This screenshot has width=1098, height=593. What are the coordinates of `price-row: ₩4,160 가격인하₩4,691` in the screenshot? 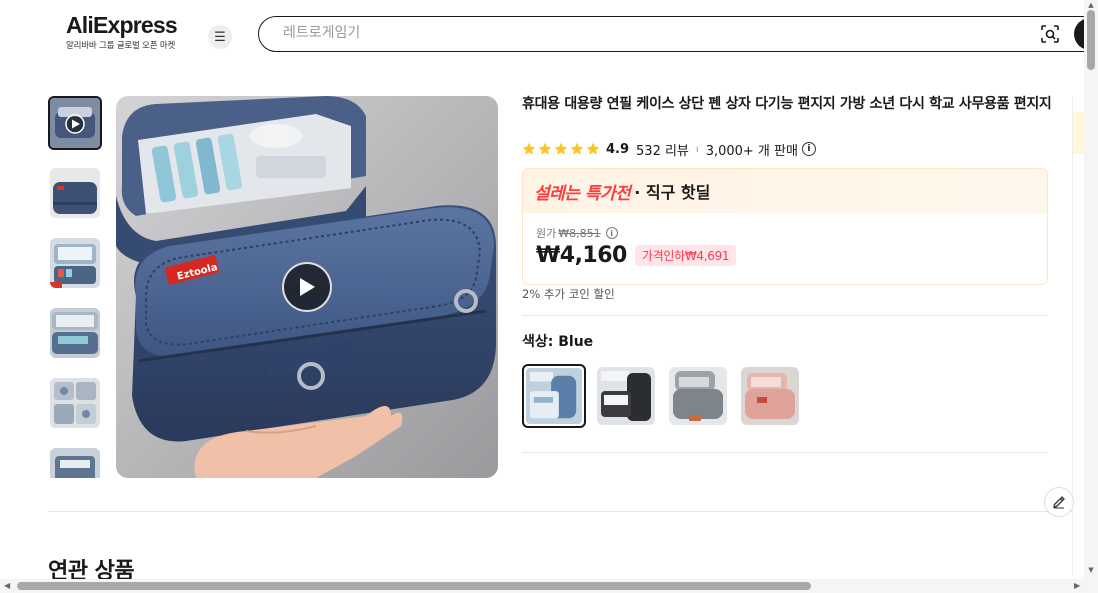 It's located at (636, 255).